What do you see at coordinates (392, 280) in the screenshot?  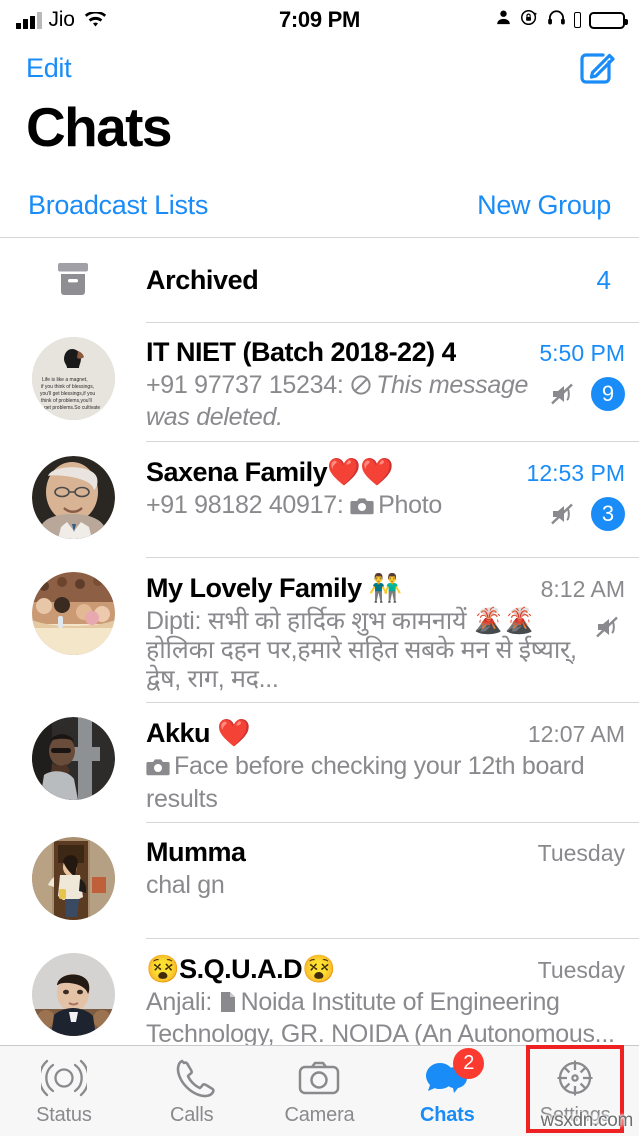 I see `archived-body: Archived 4` at bounding box center [392, 280].